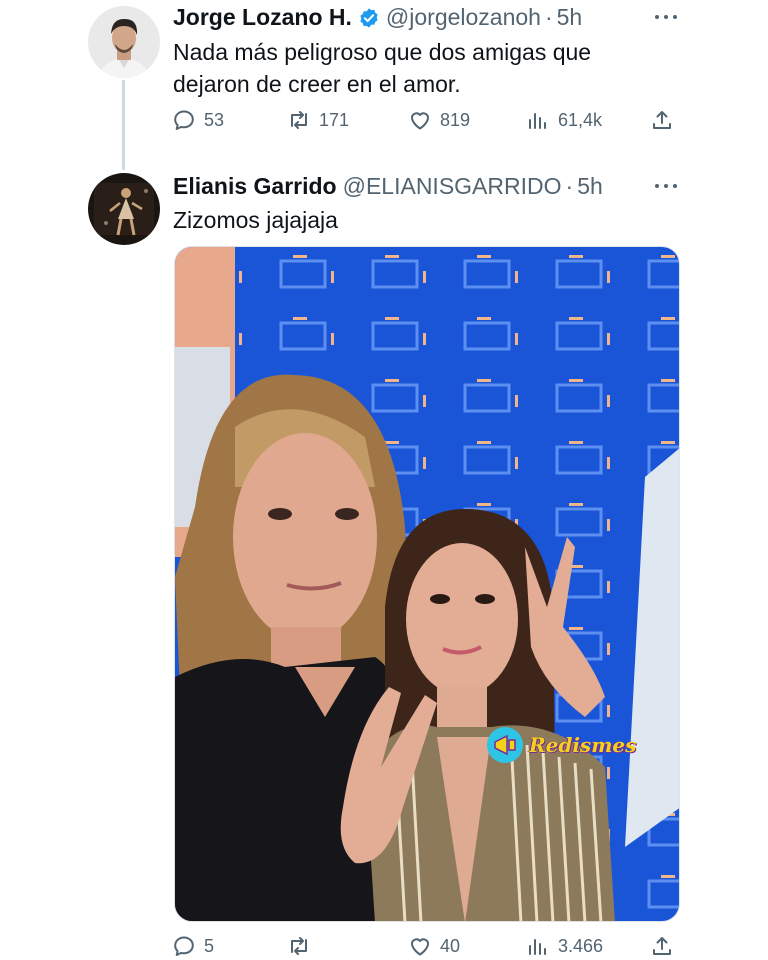  Describe the element at coordinates (463, 17) in the screenshot. I see `author-handle: @jorgelozanoh` at that location.